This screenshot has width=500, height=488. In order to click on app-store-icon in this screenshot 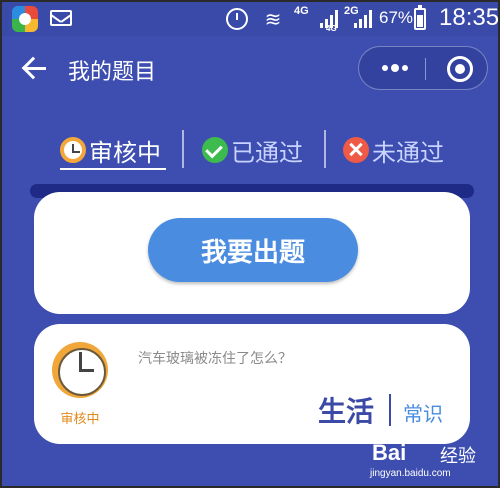, I will do `click(25, 19)`.